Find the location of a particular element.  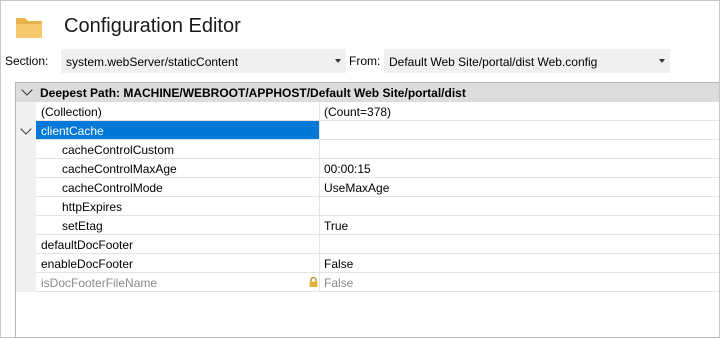

property-row-httpexpires: httpExpires is located at coordinates (367, 206).